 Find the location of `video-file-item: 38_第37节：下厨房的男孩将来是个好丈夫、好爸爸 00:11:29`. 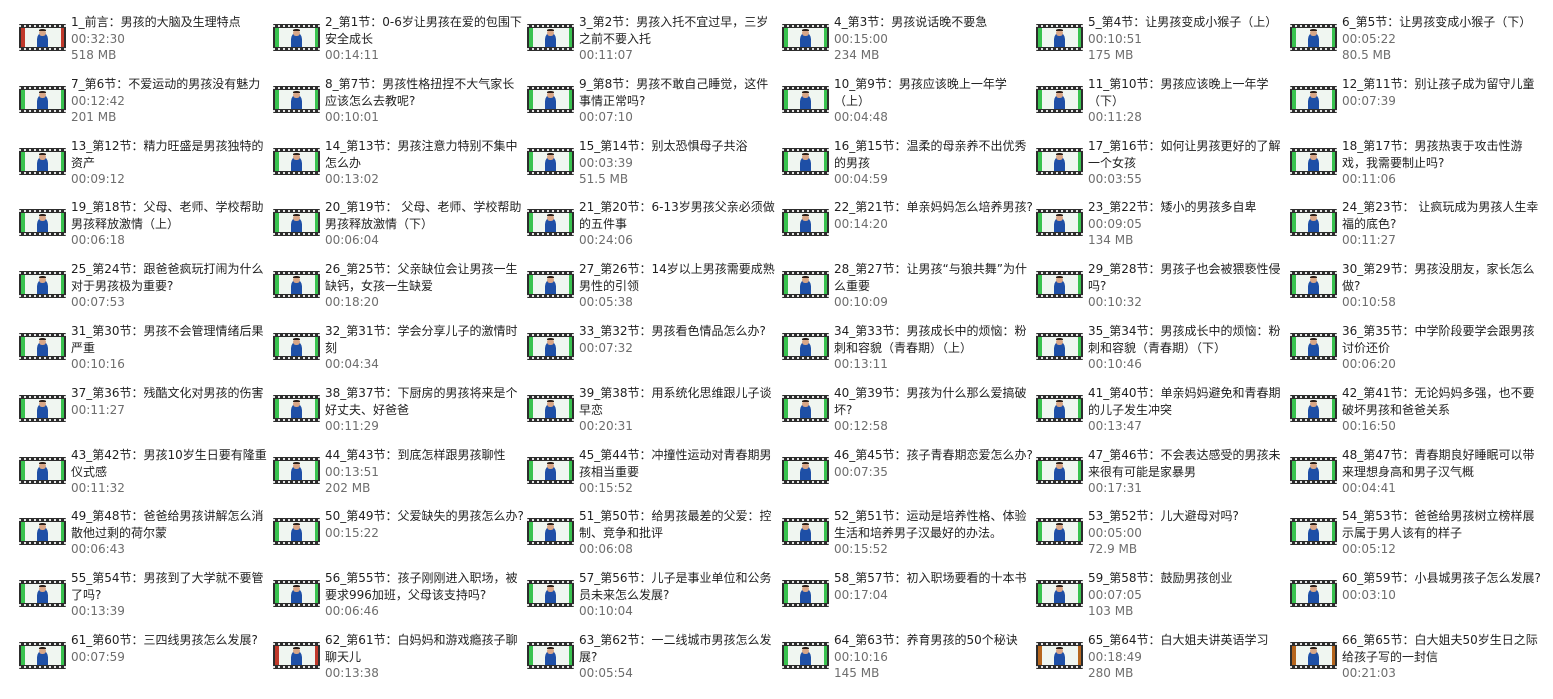

video-file-item: 38_第37节：下厨房的男孩将来是个好丈夫、好爸爸 00:11:29 is located at coordinates (400, 416).